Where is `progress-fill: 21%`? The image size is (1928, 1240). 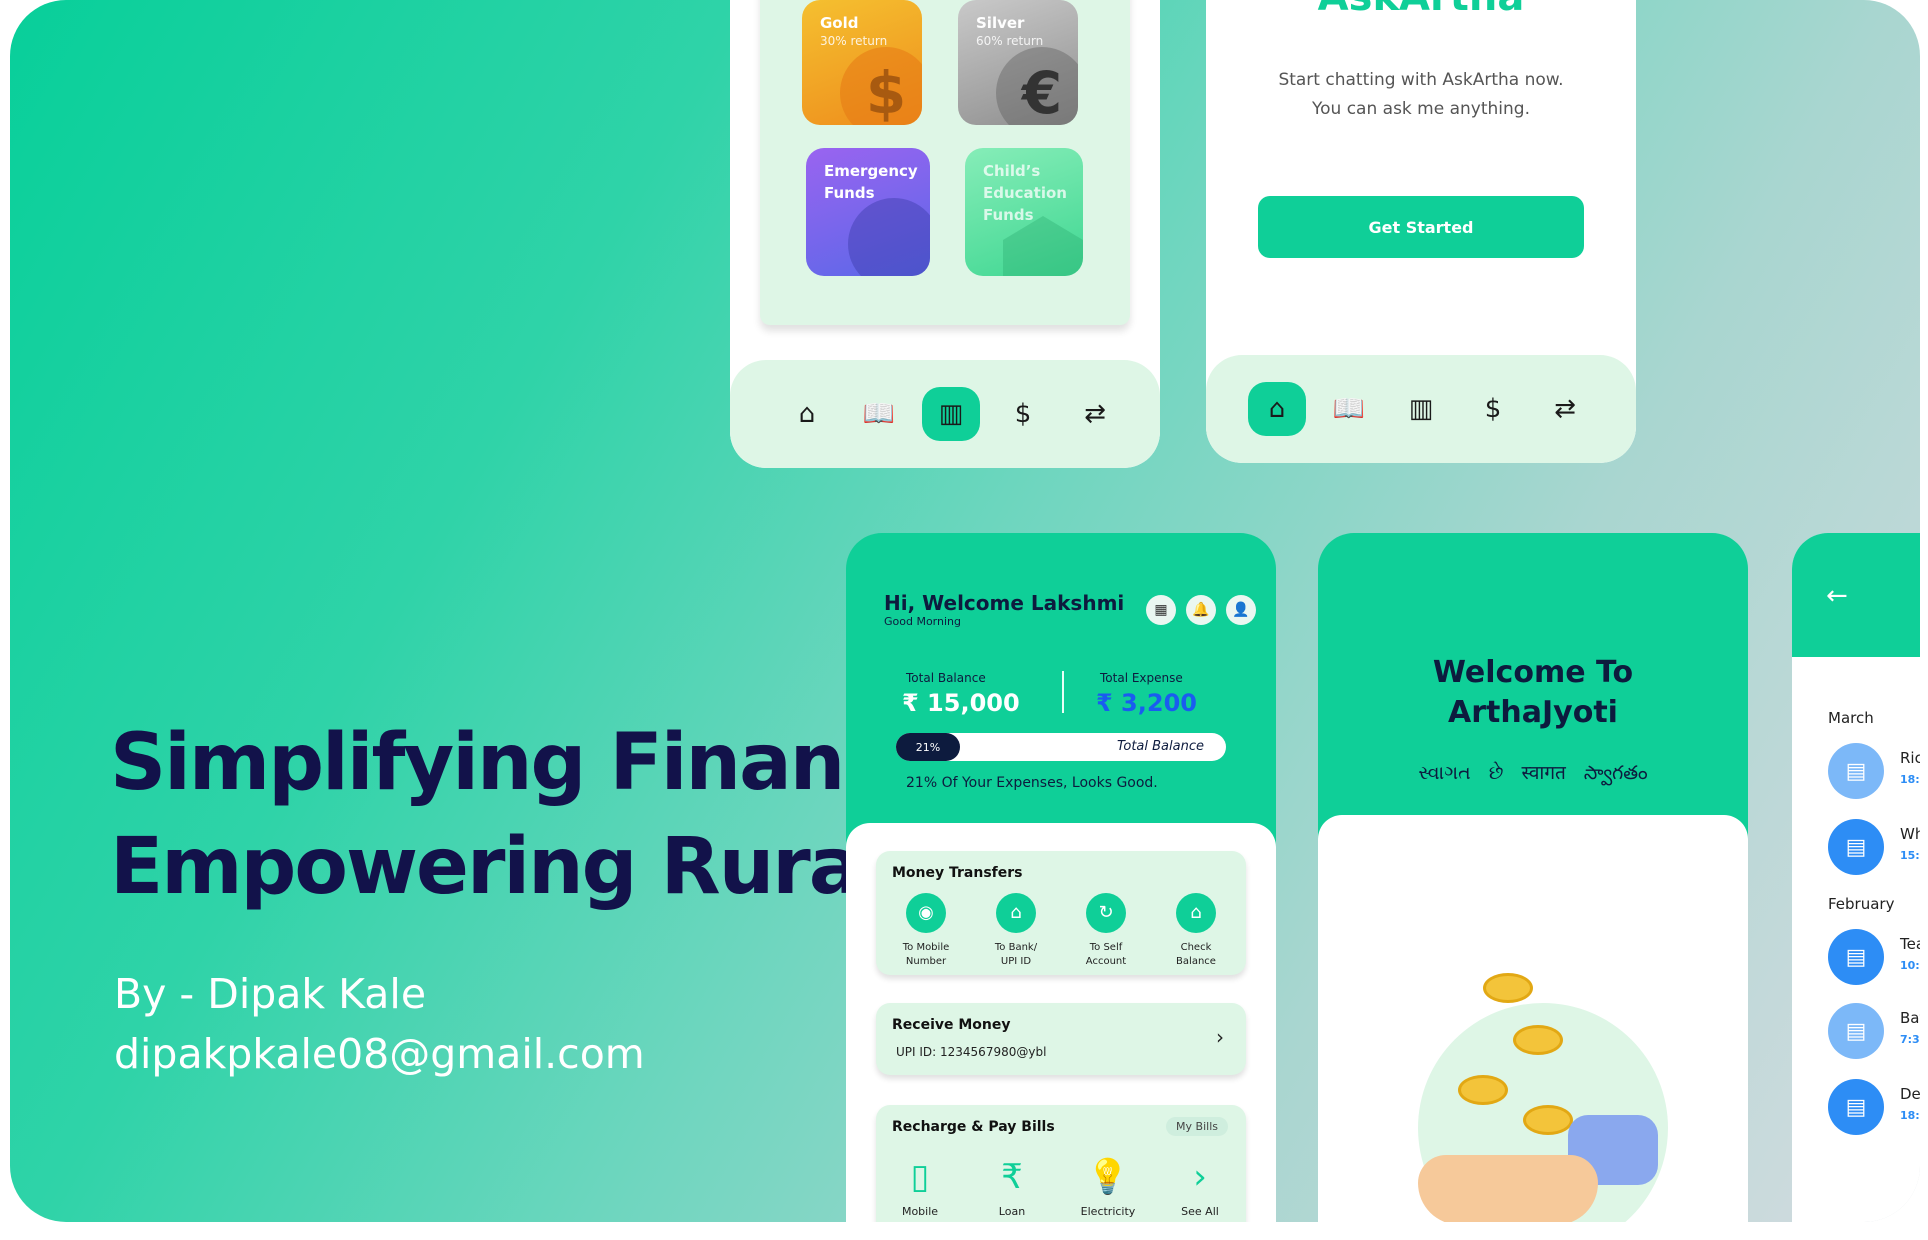 progress-fill: 21% is located at coordinates (928, 747).